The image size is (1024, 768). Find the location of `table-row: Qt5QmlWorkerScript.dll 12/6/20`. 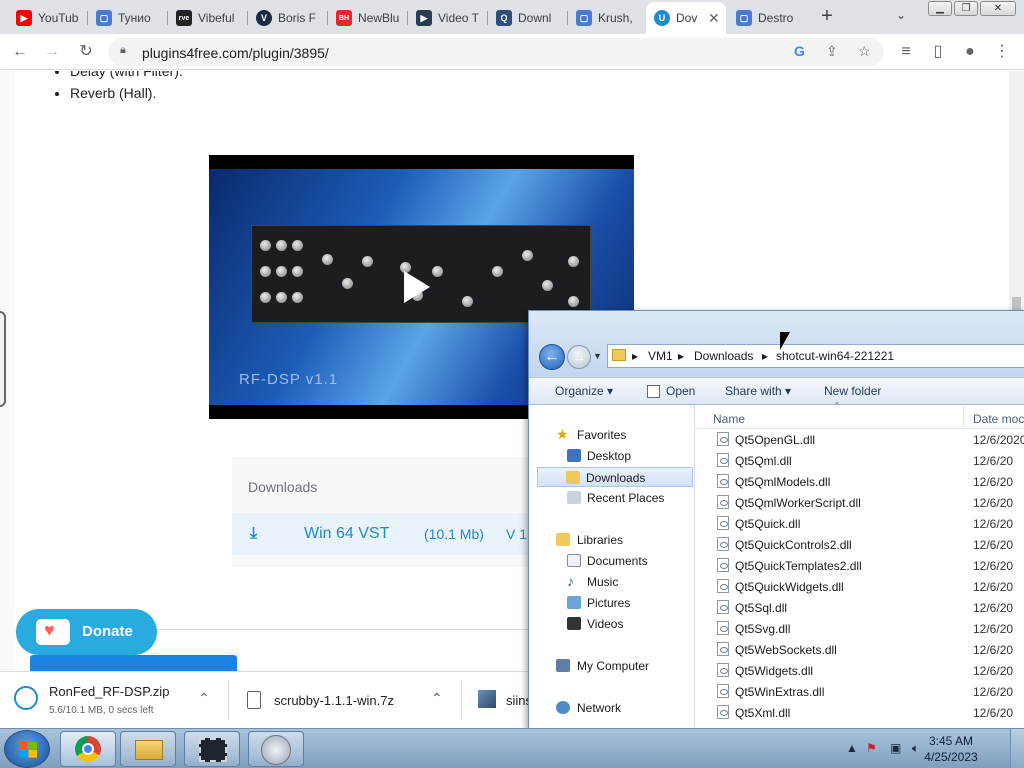

table-row: Qt5QmlWorkerScript.dll 12/6/20 is located at coordinates (869, 502).